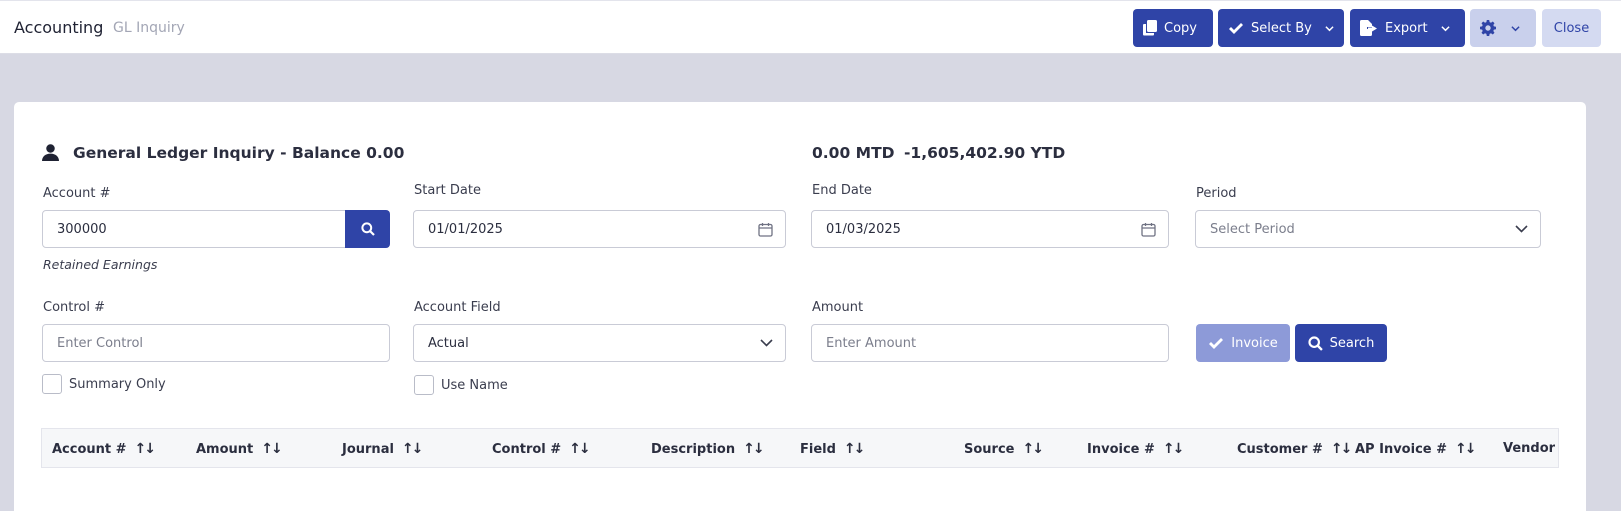 This screenshot has width=1621, height=511. Describe the element at coordinates (104, 449) in the screenshot. I see `column-header-account: Account # ↑↓` at that location.